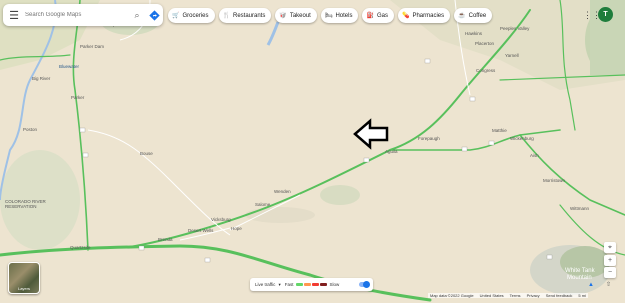 The image size is (625, 303). I want to click on hotel-icon: 🛏, so click(328, 16).